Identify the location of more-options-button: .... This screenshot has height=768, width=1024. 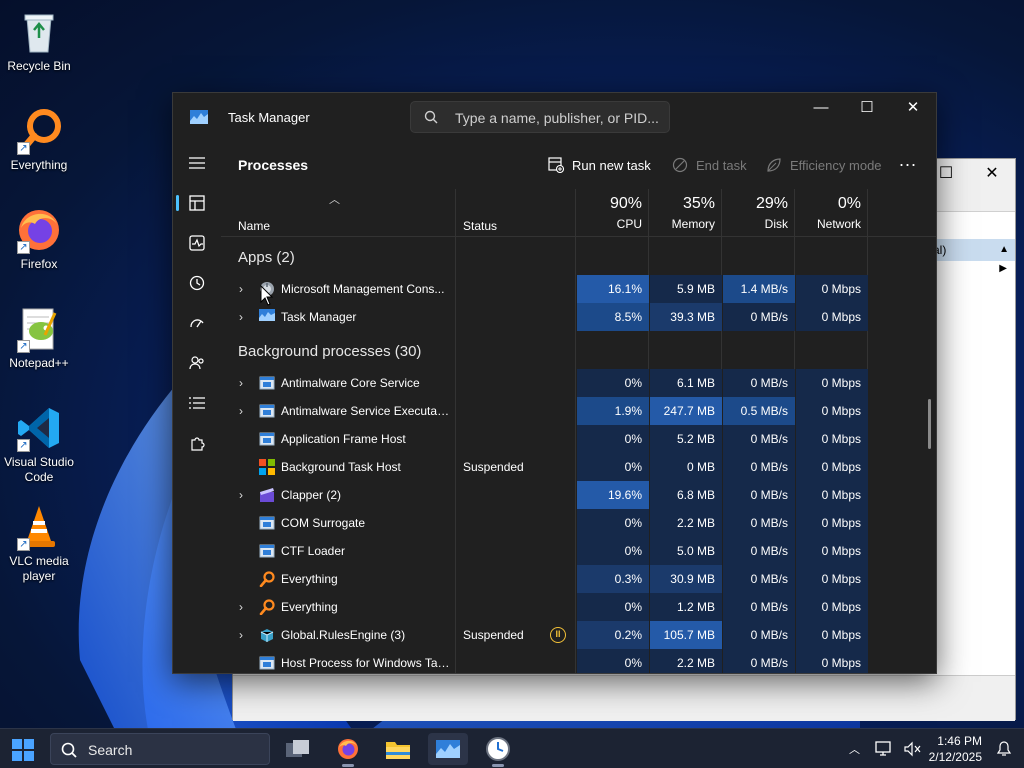
(908, 162).